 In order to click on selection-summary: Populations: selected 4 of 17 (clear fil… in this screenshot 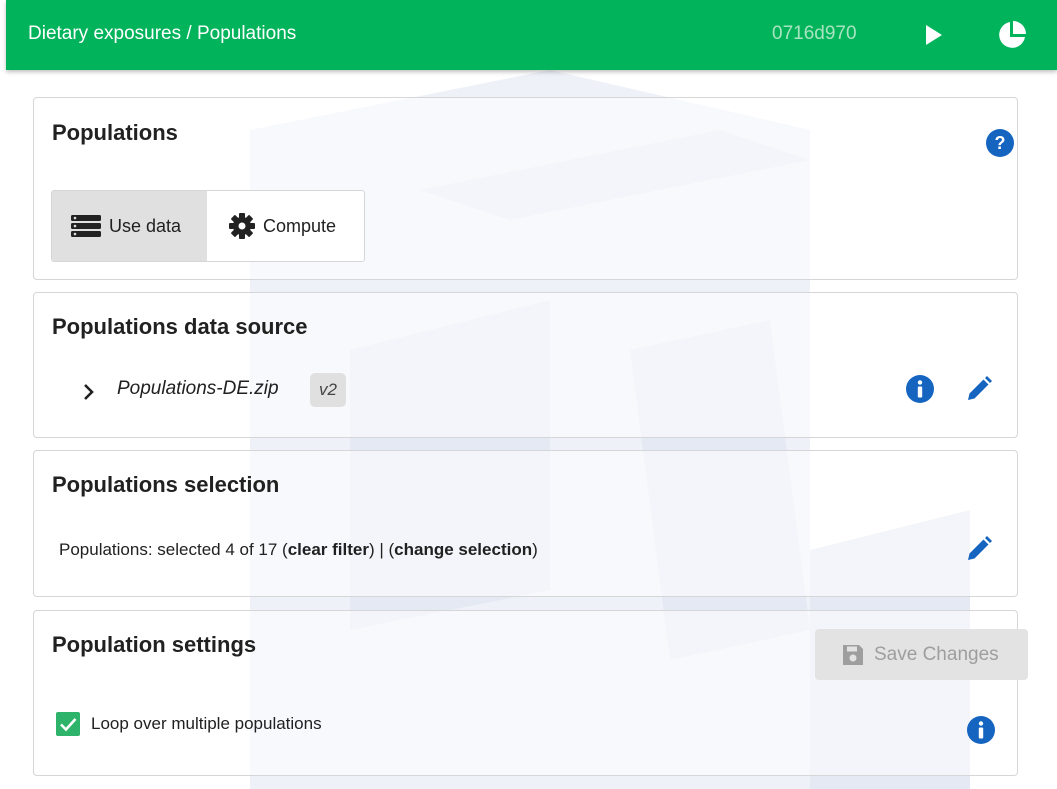, I will do `click(298, 550)`.